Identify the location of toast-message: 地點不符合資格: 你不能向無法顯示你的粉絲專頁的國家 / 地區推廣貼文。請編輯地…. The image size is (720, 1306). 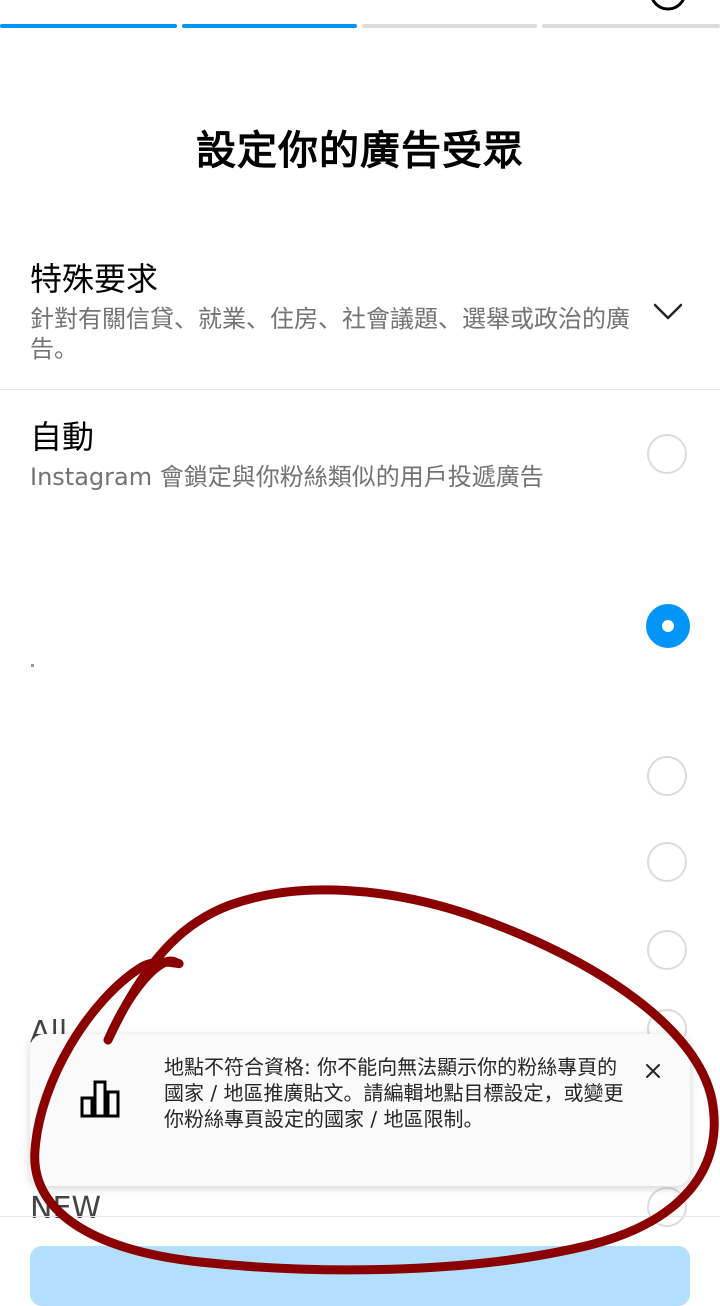
(394, 1093).